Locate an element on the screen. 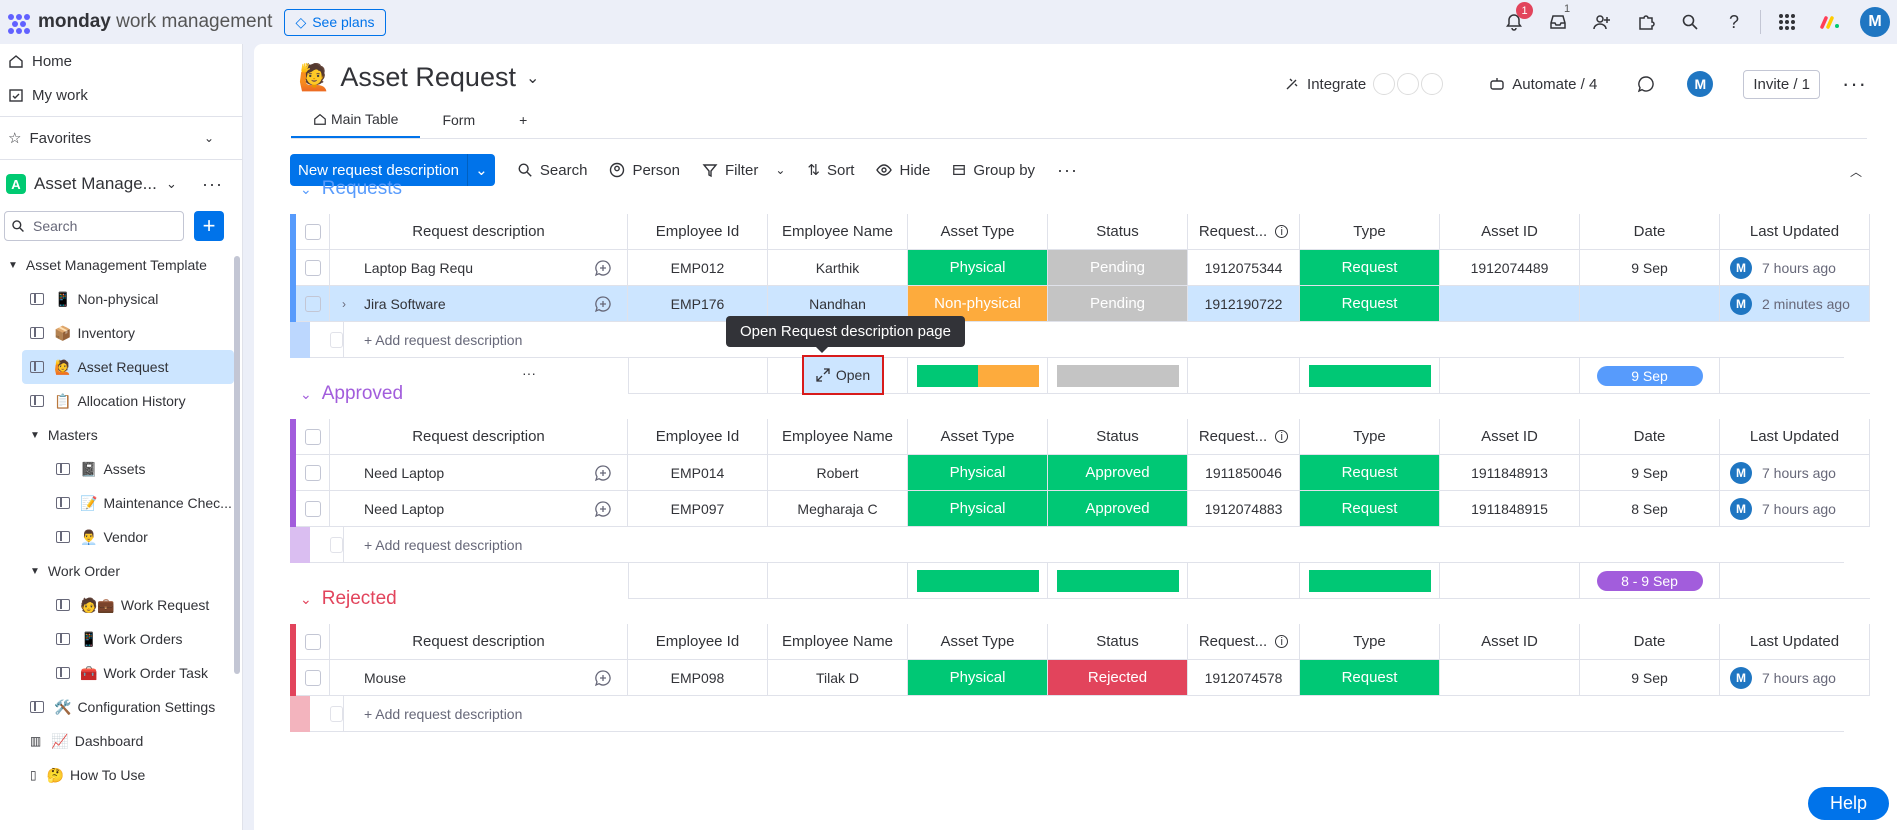 This screenshot has width=1897, height=830. cell-date is located at coordinates (1650, 304).